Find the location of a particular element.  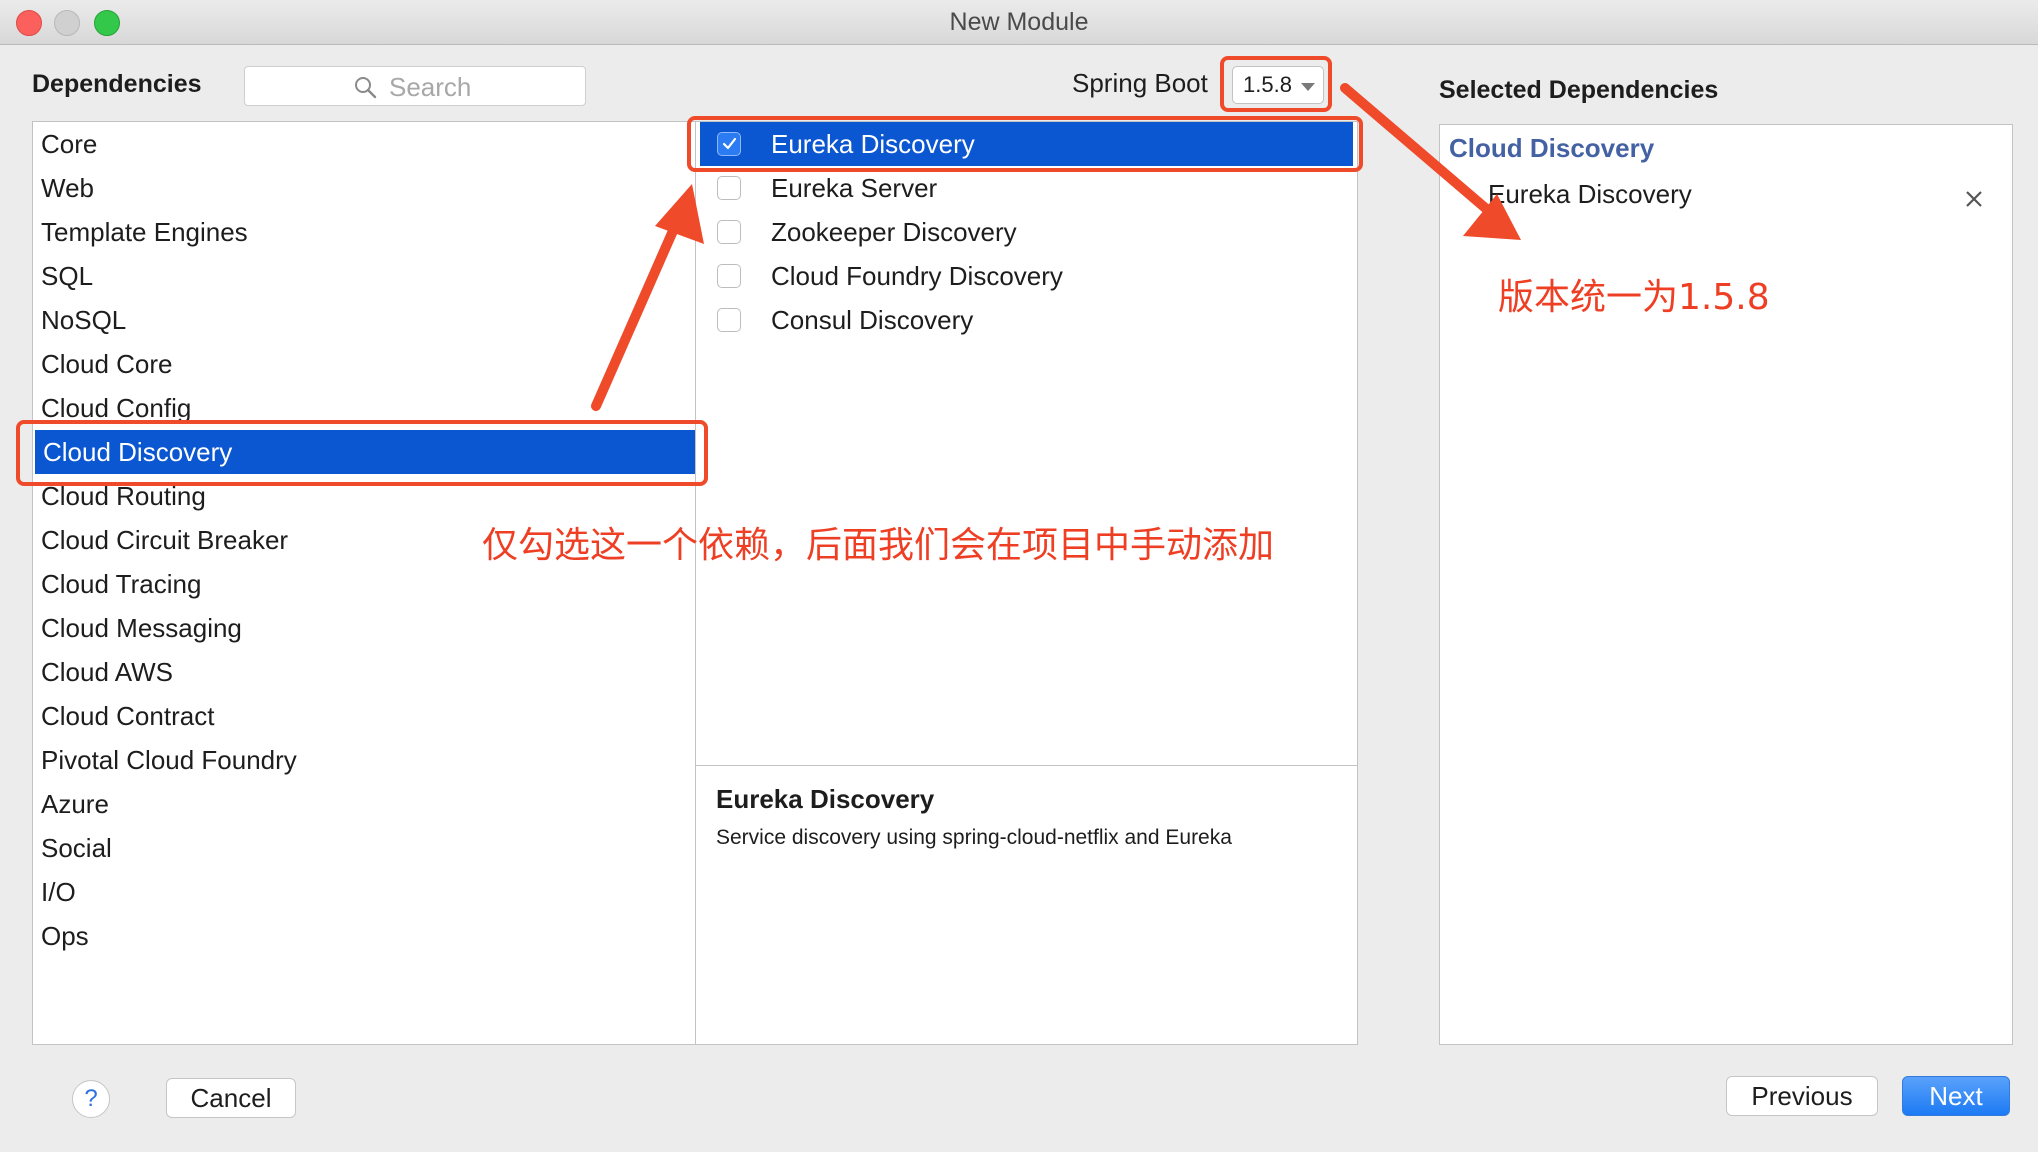

selected-dependency-item: Eureka Discovery is located at coordinates (1590, 194).